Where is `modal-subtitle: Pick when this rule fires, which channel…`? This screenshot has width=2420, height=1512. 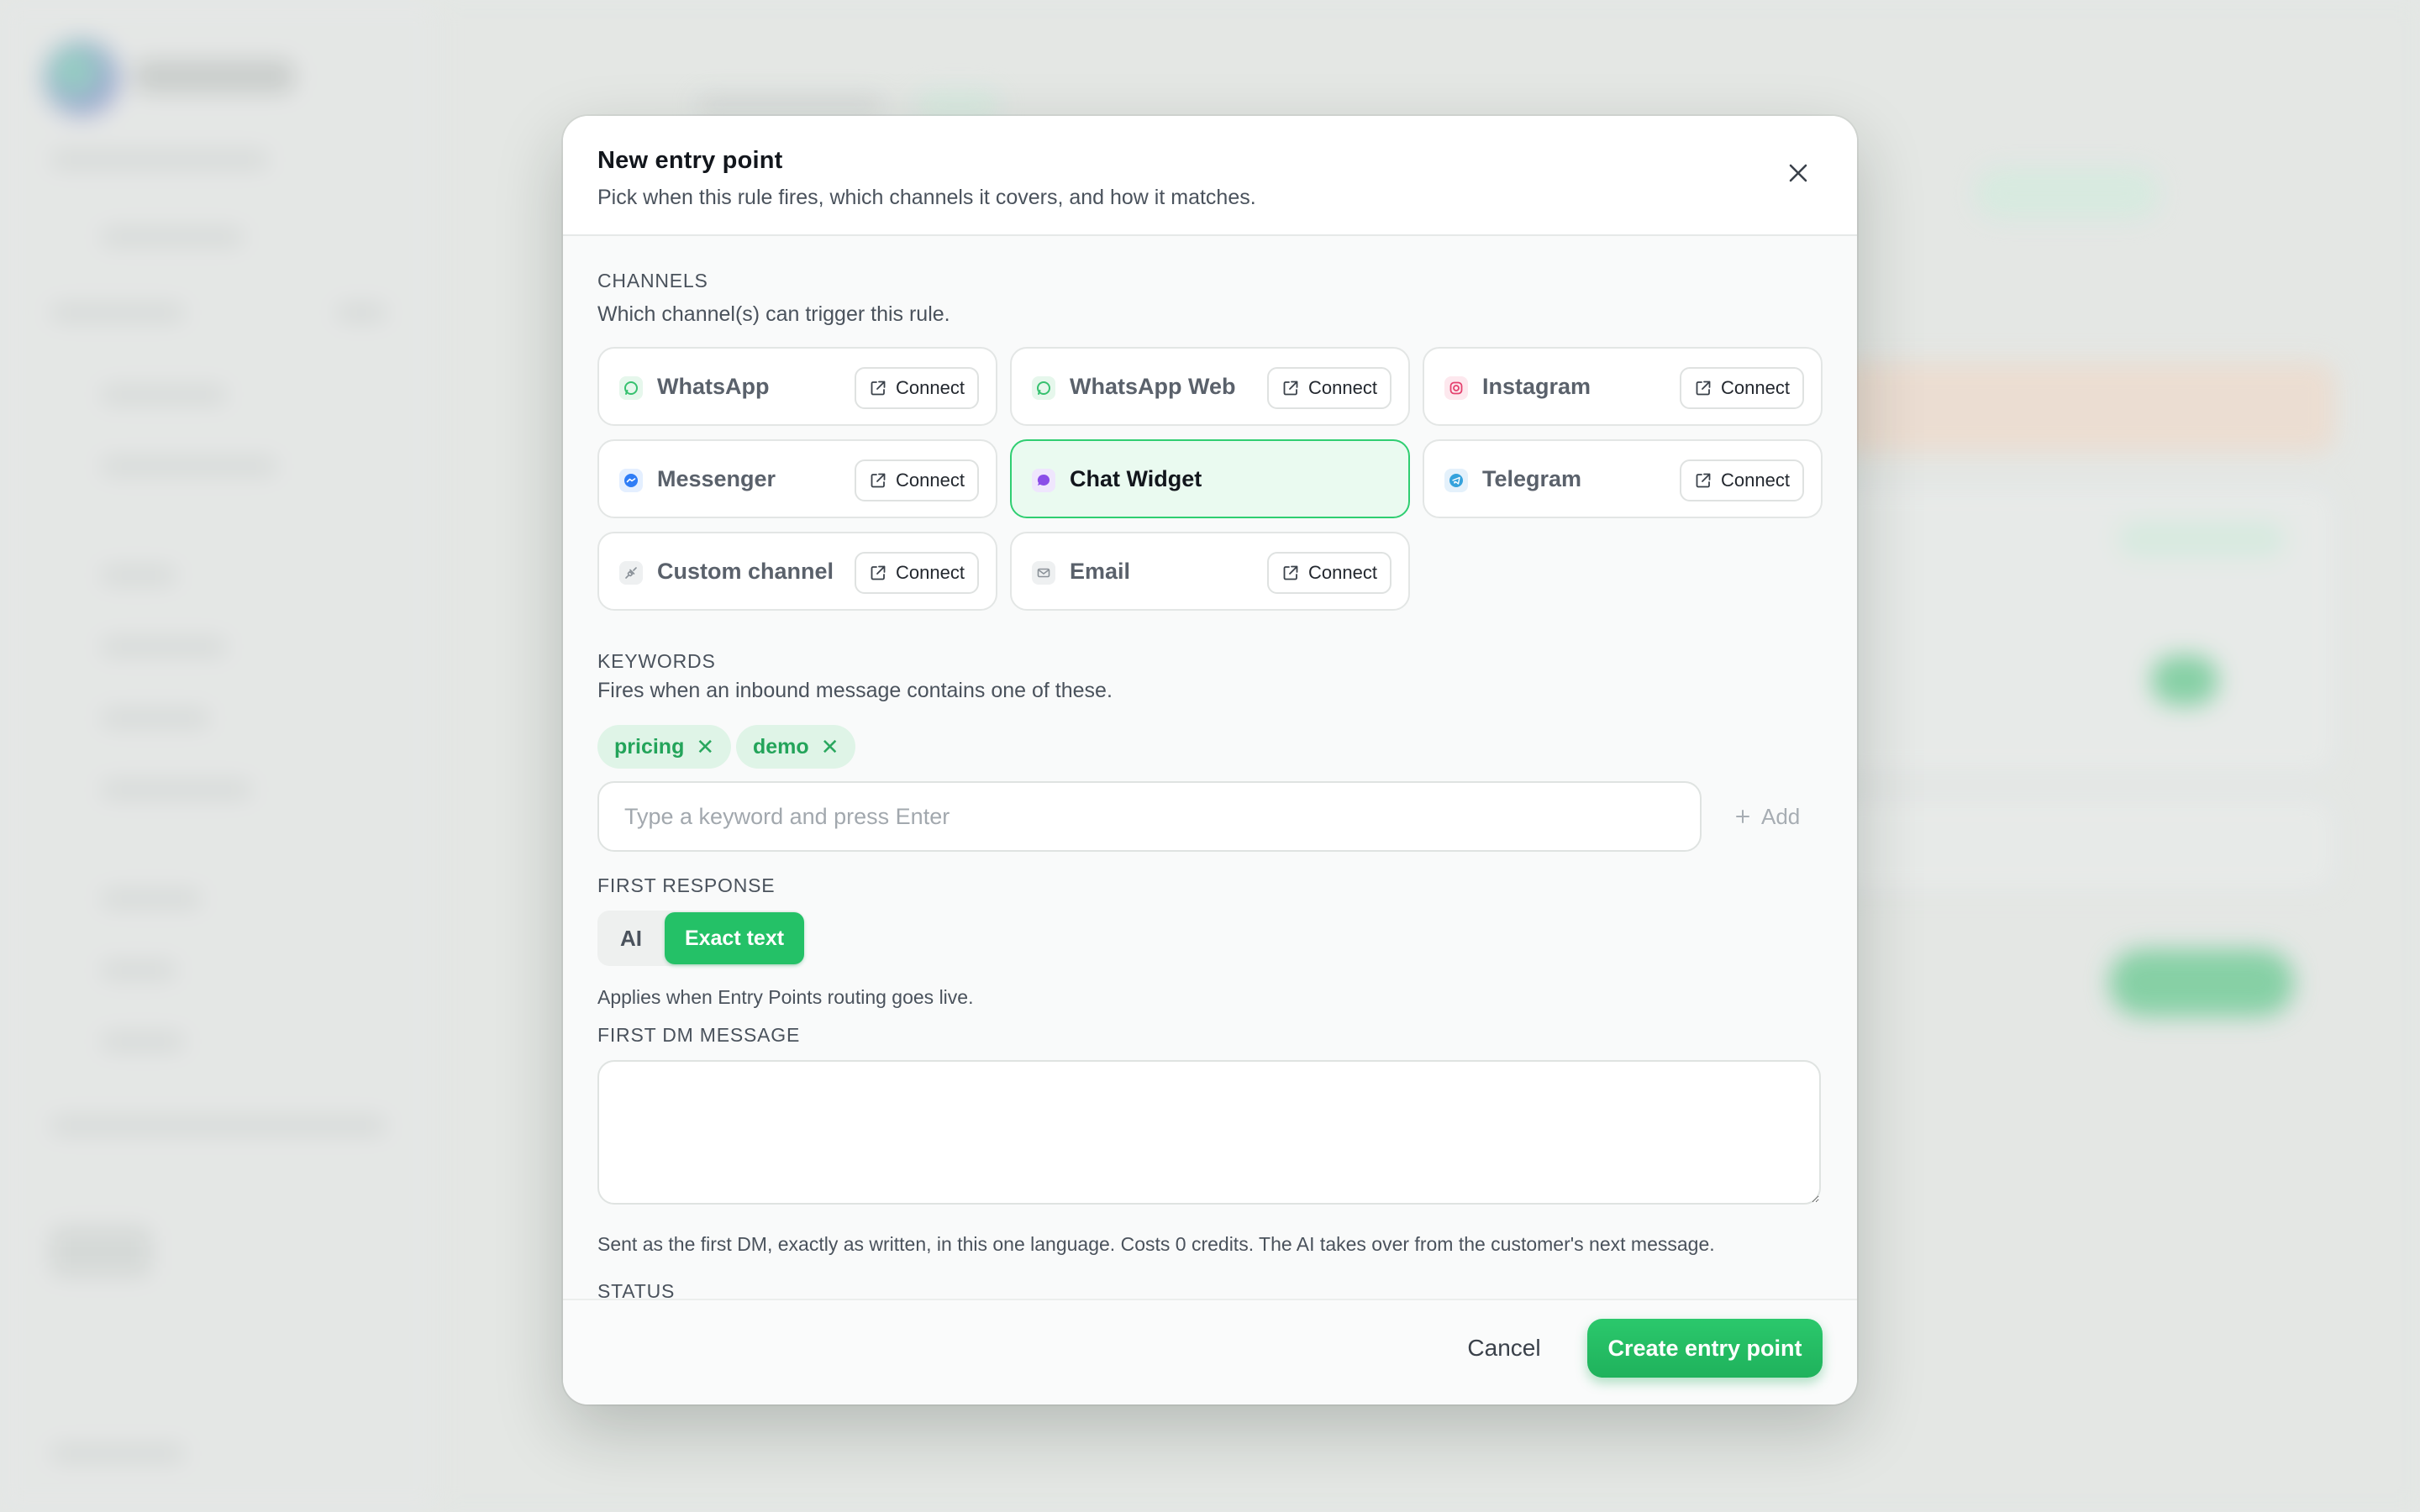
modal-subtitle: Pick when this rule fires, which channel… is located at coordinates (927, 197).